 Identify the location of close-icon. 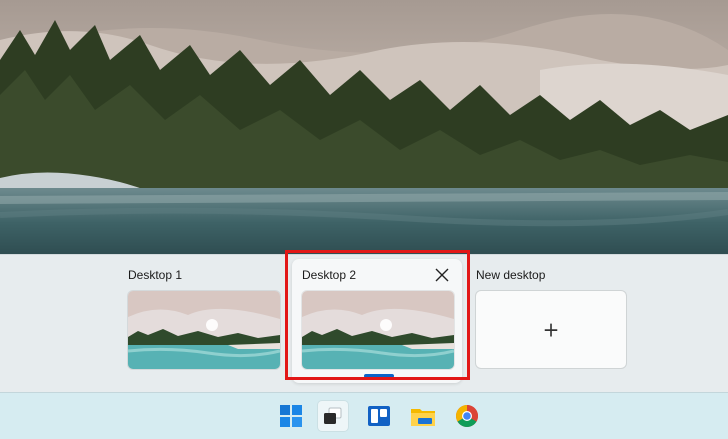
(442, 275).